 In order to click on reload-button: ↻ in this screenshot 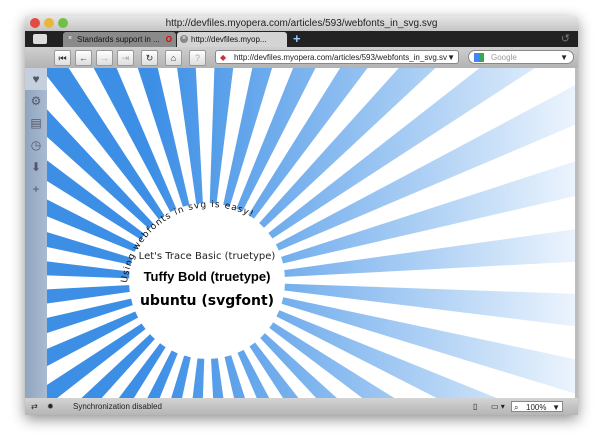, I will do `click(149, 58)`.